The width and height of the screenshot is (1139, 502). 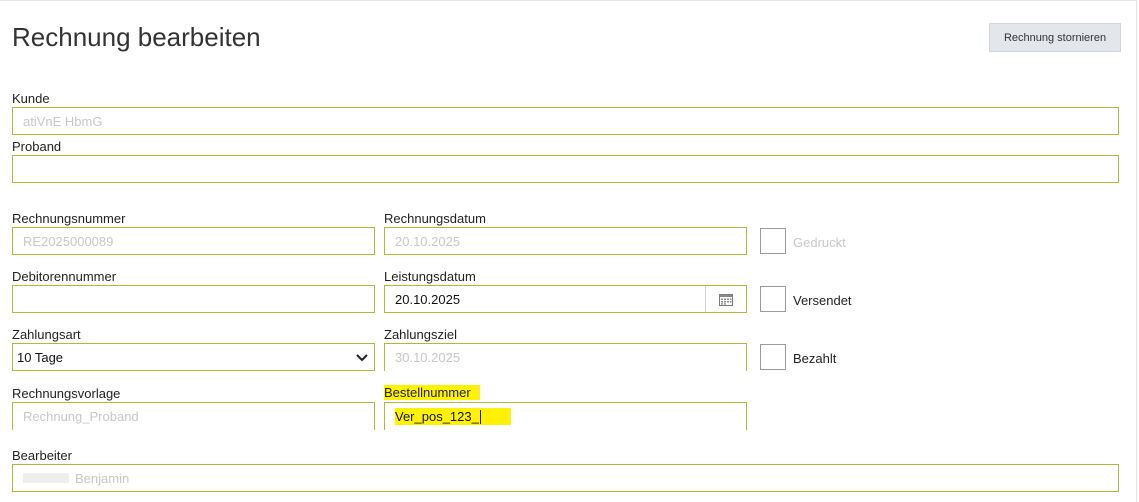 I want to click on proband-field, so click(x=565, y=169).